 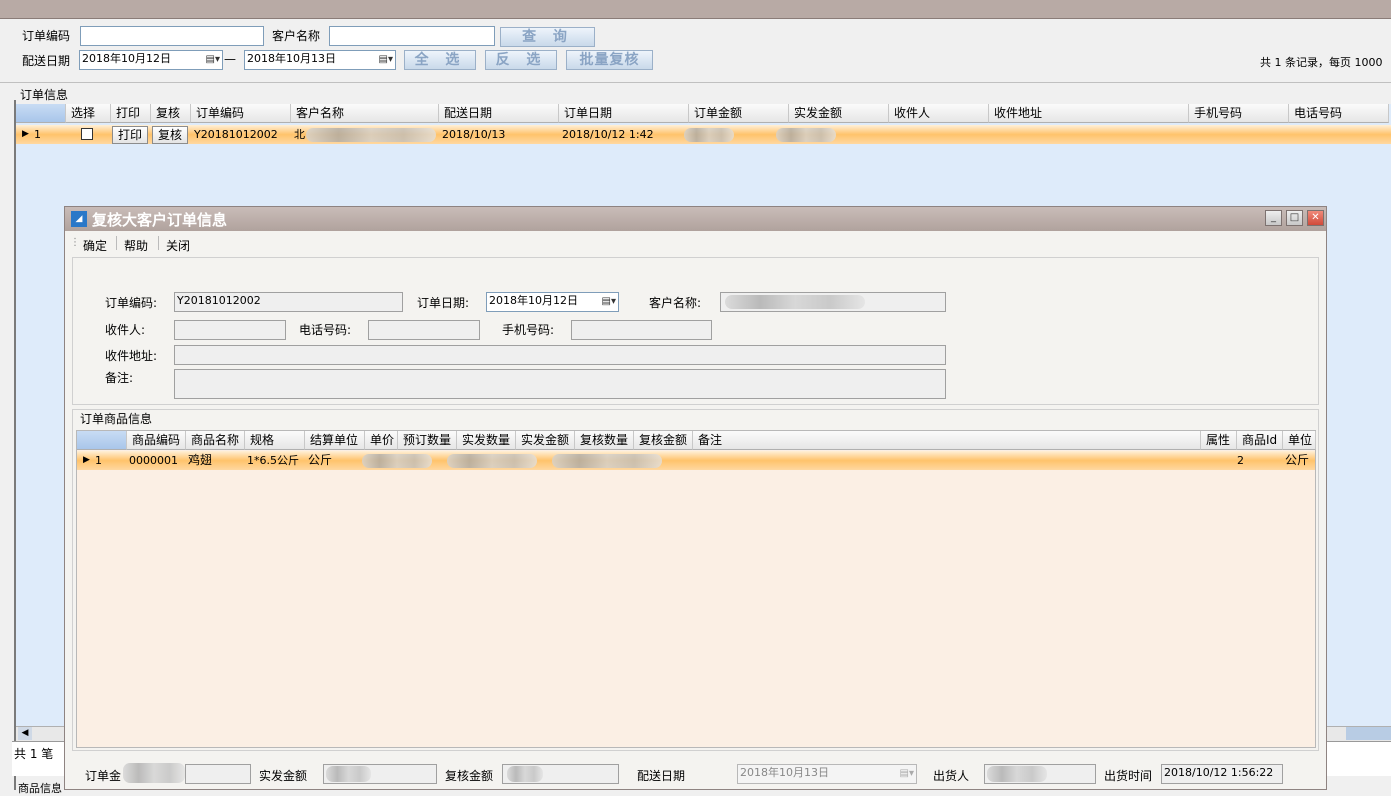 What do you see at coordinates (604, 440) in the screenshot?
I see `col-header-review-qty: 复核数量` at bounding box center [604, 440].